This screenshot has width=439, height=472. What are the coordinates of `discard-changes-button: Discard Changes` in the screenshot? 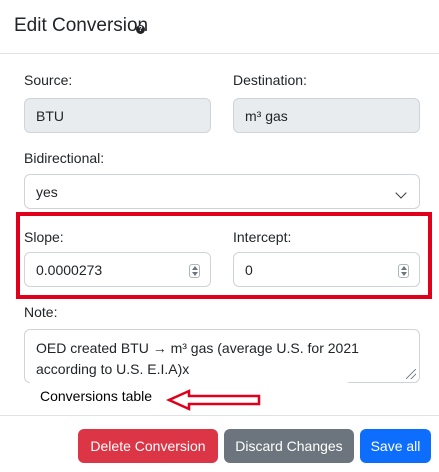 It's located at (289, 446).